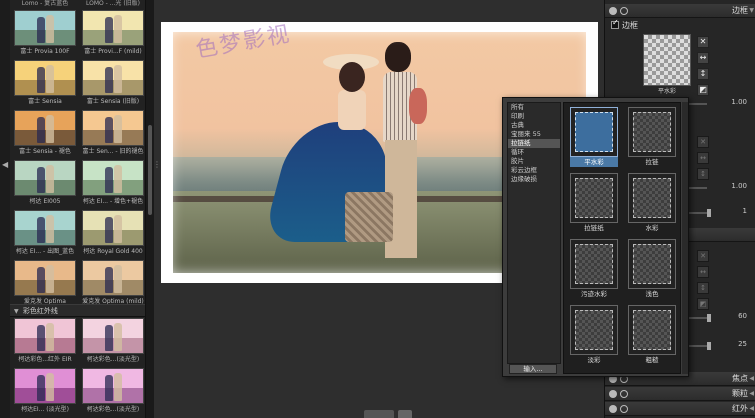  What do you see at coordinates (45, 84) in the screenshot?
I see `preset-thumbnail: 富士 Sensia` at bounding box center [45, 84].